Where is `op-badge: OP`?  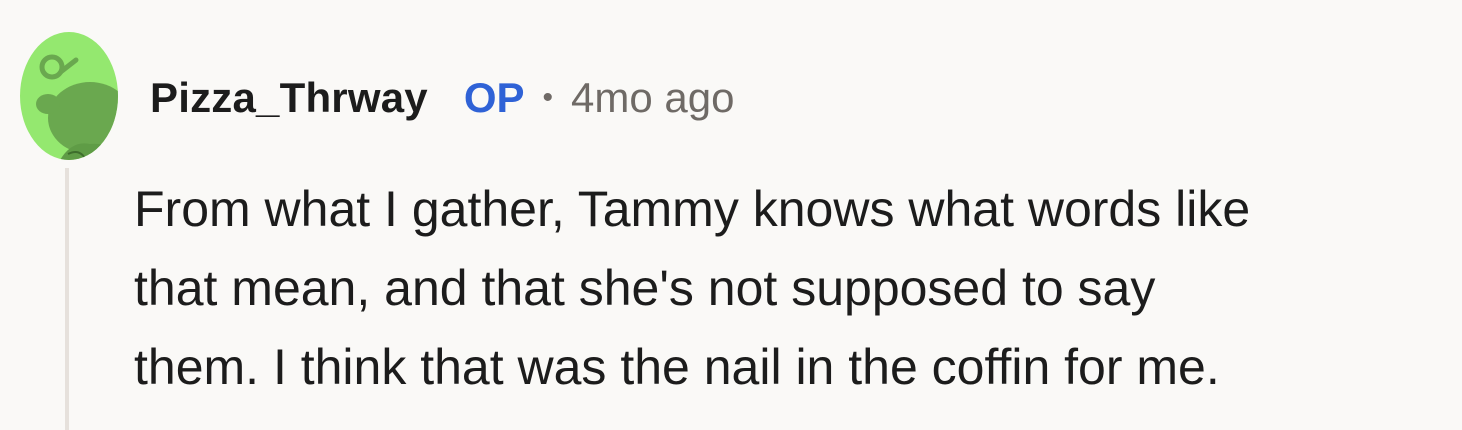 op-badge: OP is located at coordinates (494, 97).